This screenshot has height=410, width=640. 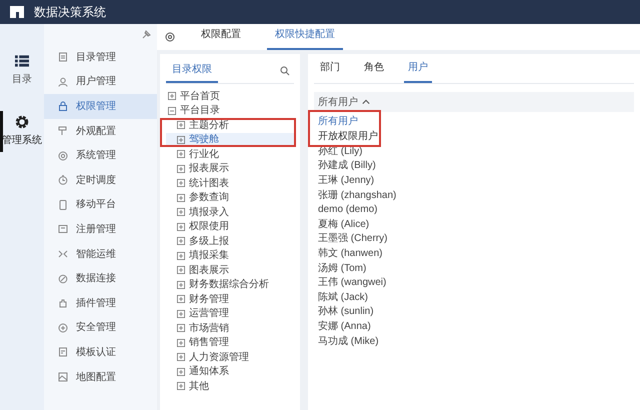 I want to click on search-icon, so click(x=285, y=71).